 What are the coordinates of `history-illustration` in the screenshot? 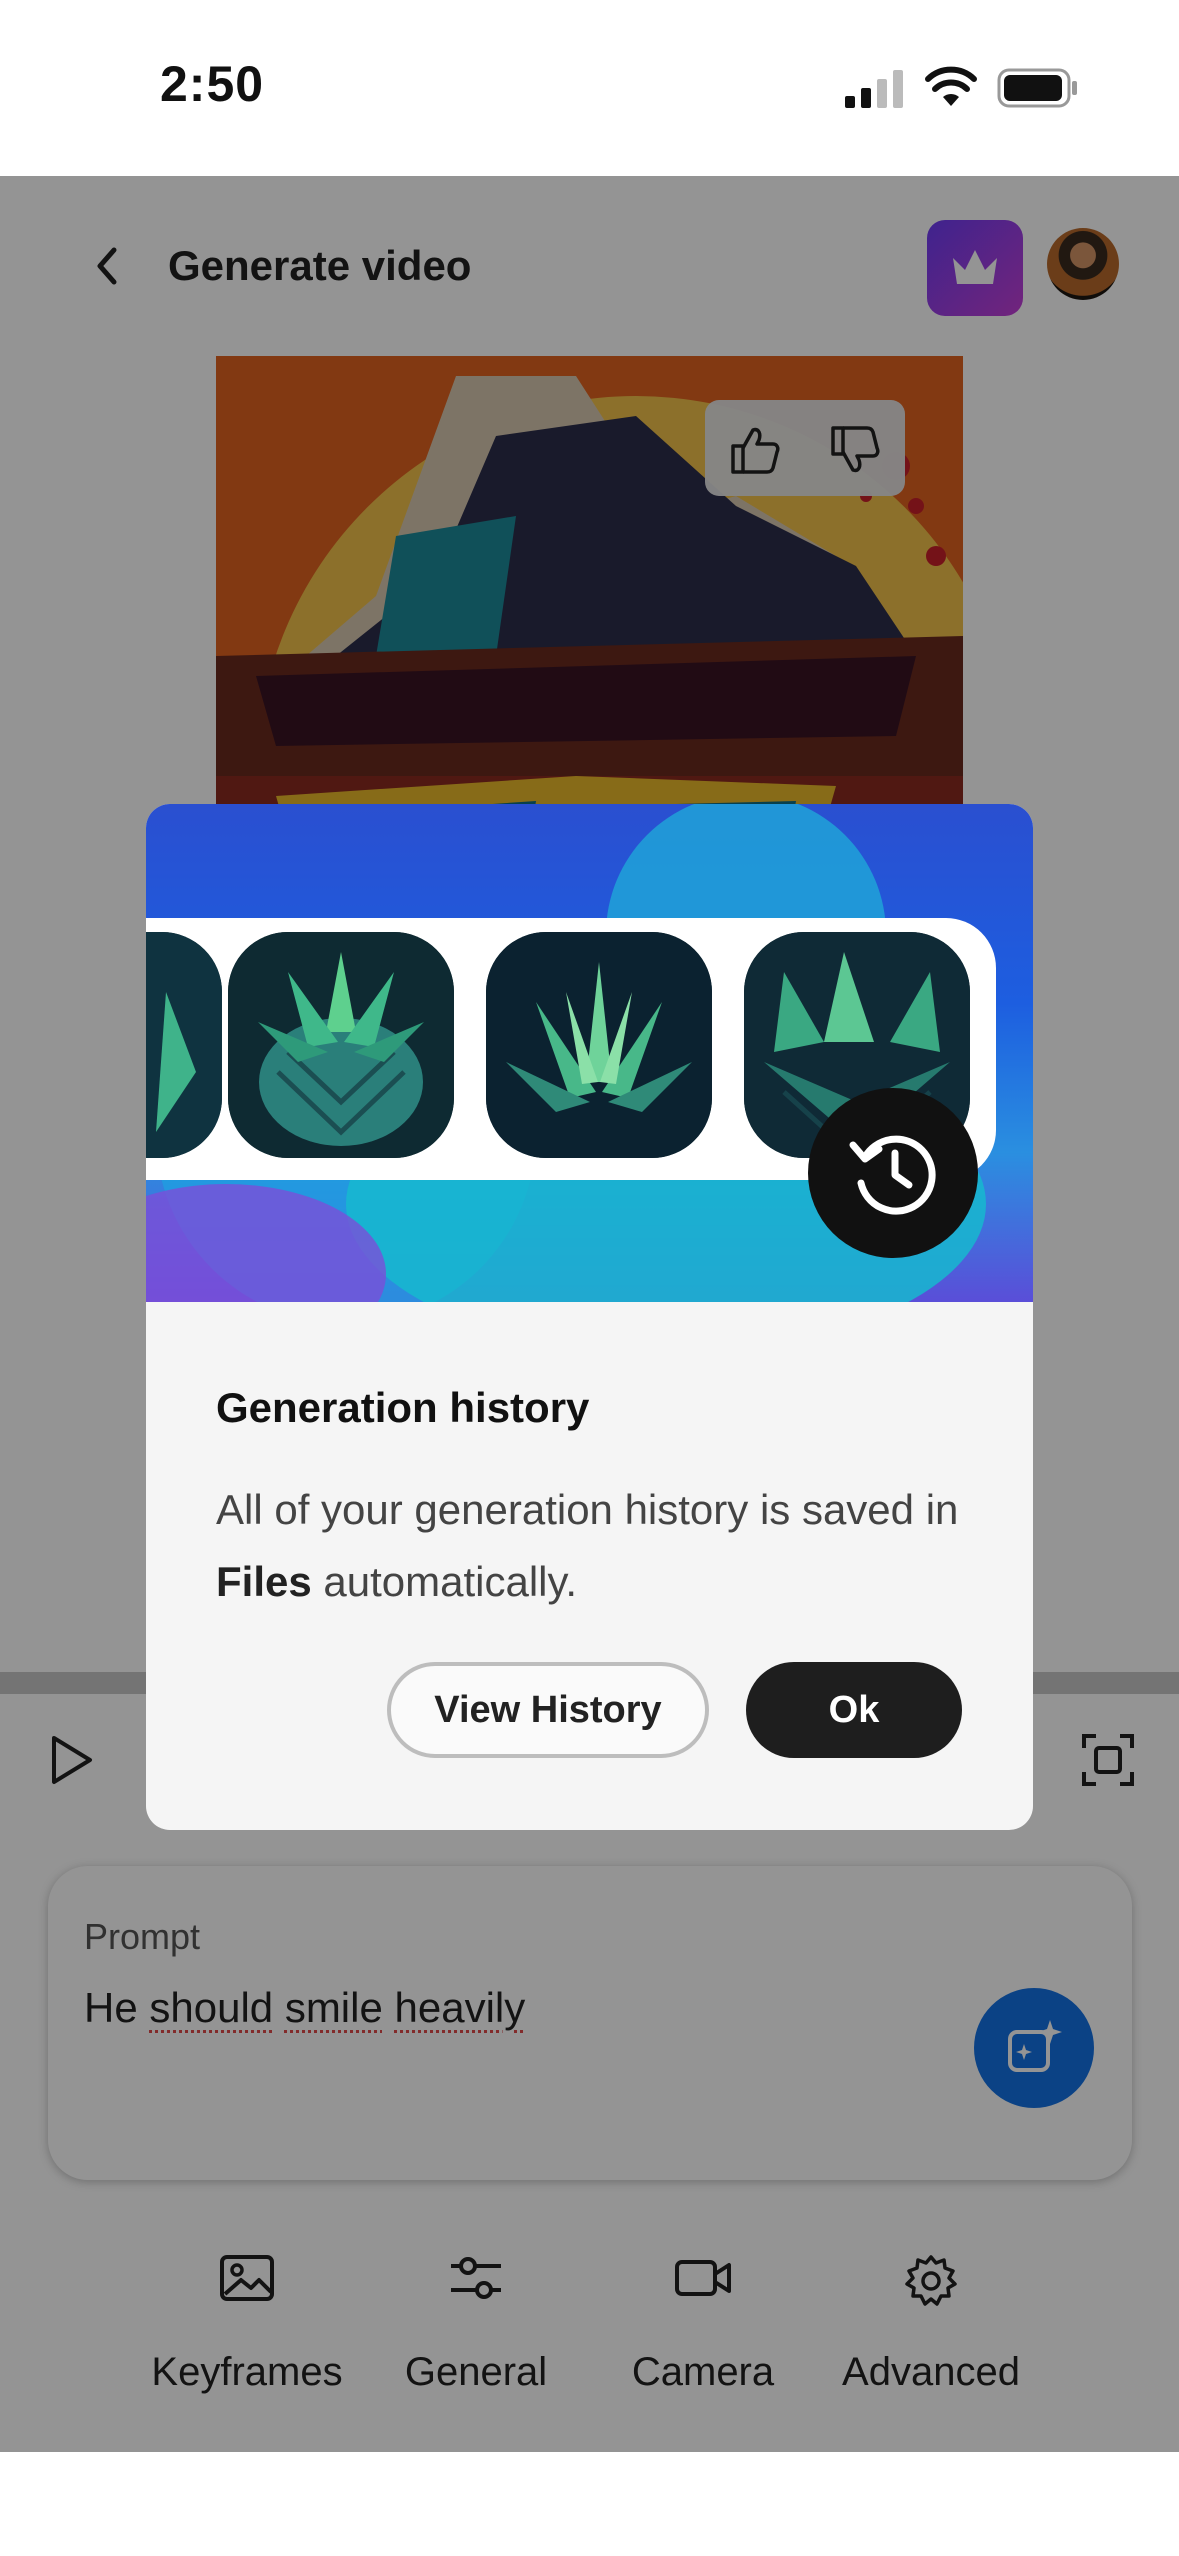 It's located at (589, 1053).